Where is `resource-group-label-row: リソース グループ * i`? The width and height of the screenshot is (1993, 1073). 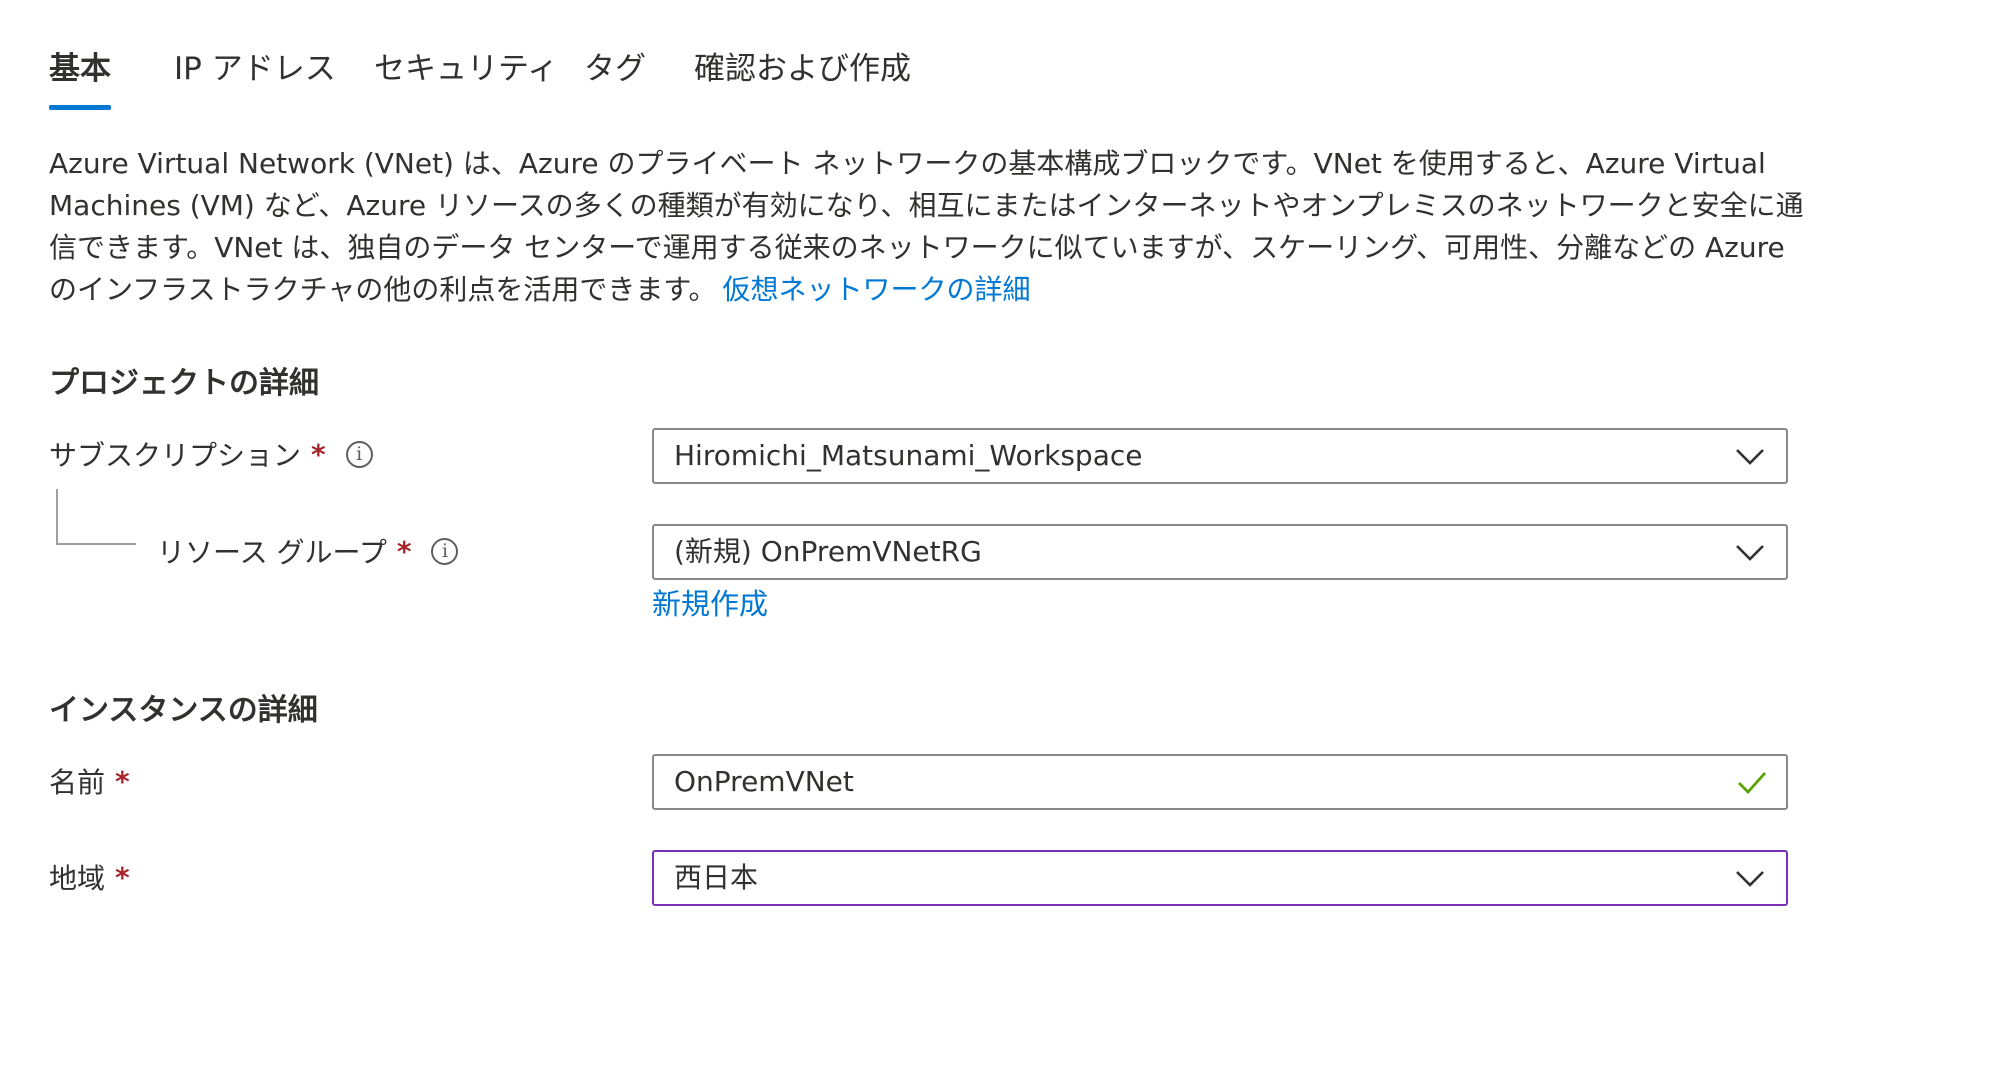 resource-group-label-row: リソース グループ * i is located at coordinates (308, 551).